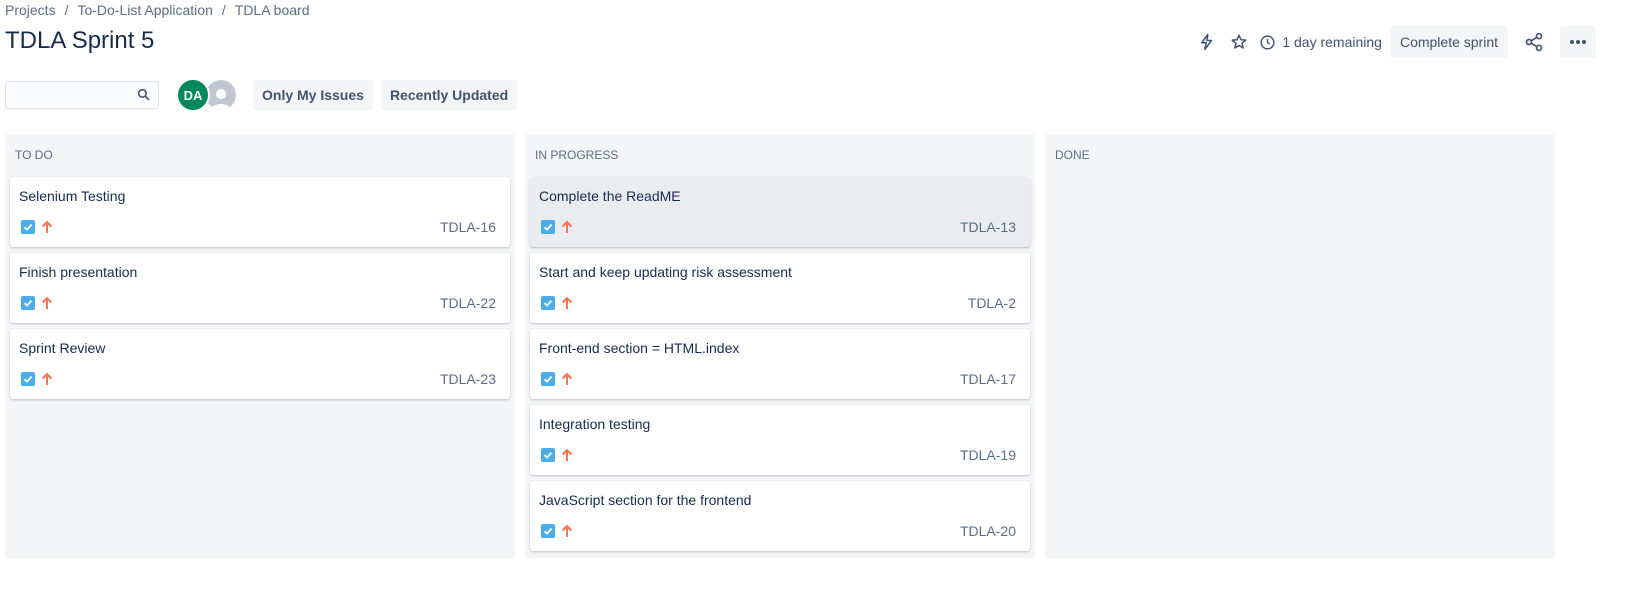  I want to click on card-summary: Complete the ReadME, so click(610, 196).